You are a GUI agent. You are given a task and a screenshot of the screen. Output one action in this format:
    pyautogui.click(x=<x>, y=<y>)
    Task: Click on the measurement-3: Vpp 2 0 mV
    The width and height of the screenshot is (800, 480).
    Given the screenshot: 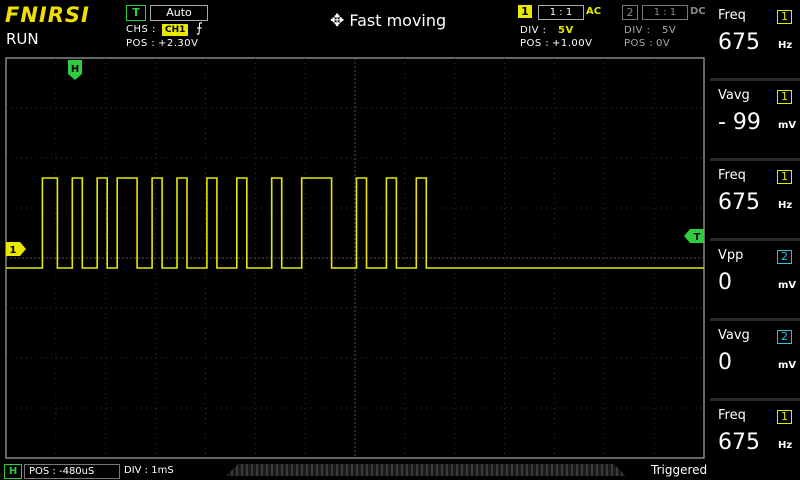 What is the action you would take?
    pyautogui.click(x=755, y=280)
    